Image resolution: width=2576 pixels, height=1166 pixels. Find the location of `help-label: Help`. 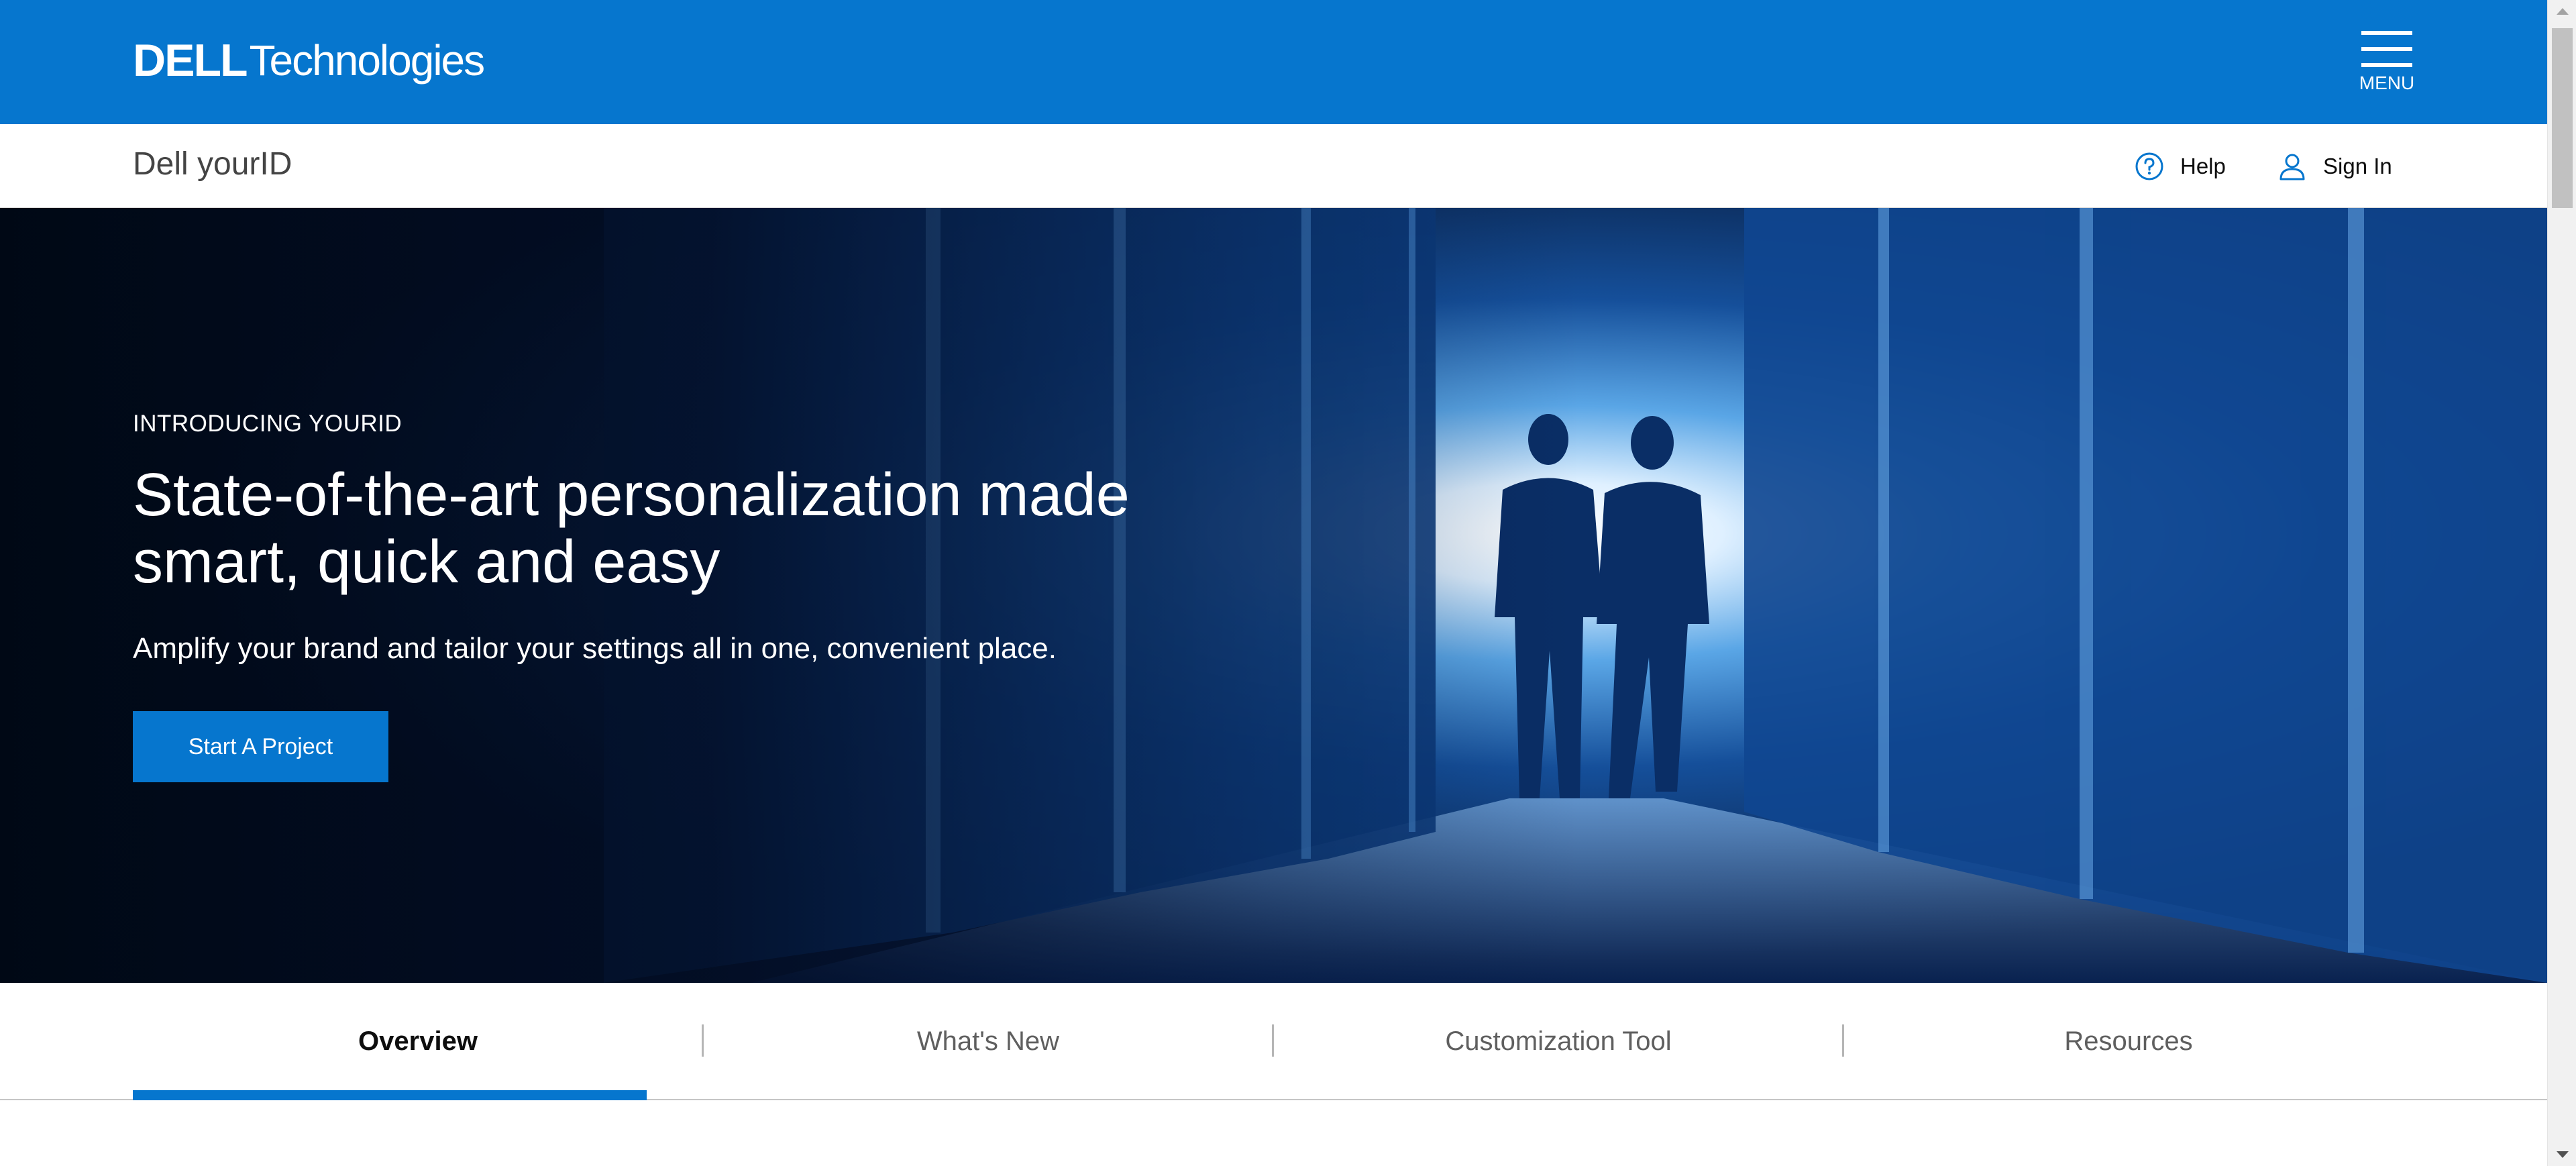

help-label: Help is located at coordinates (2203, 166).